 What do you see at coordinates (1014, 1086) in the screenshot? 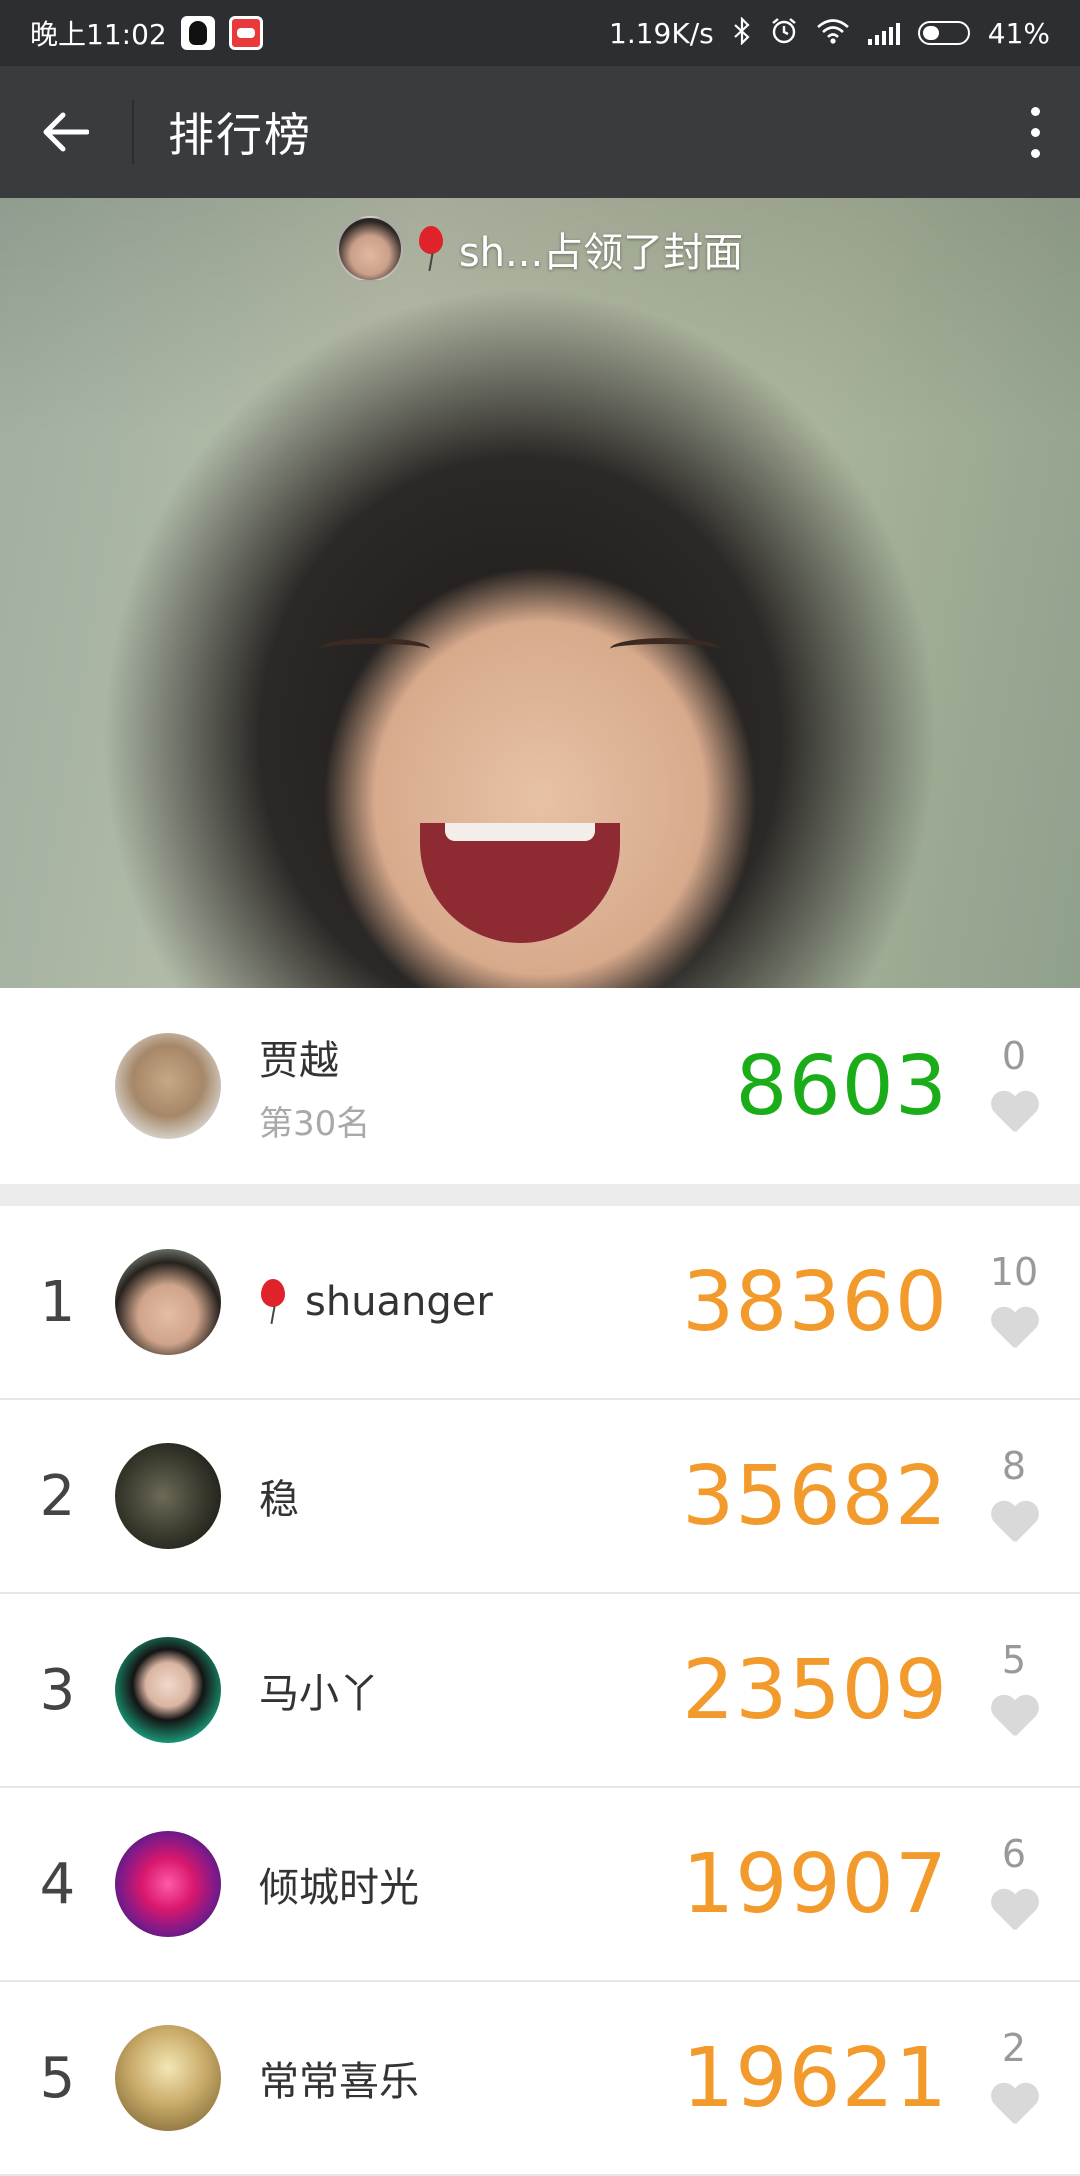
I see `like-button: 0` at bounding box center [1014, 1086].